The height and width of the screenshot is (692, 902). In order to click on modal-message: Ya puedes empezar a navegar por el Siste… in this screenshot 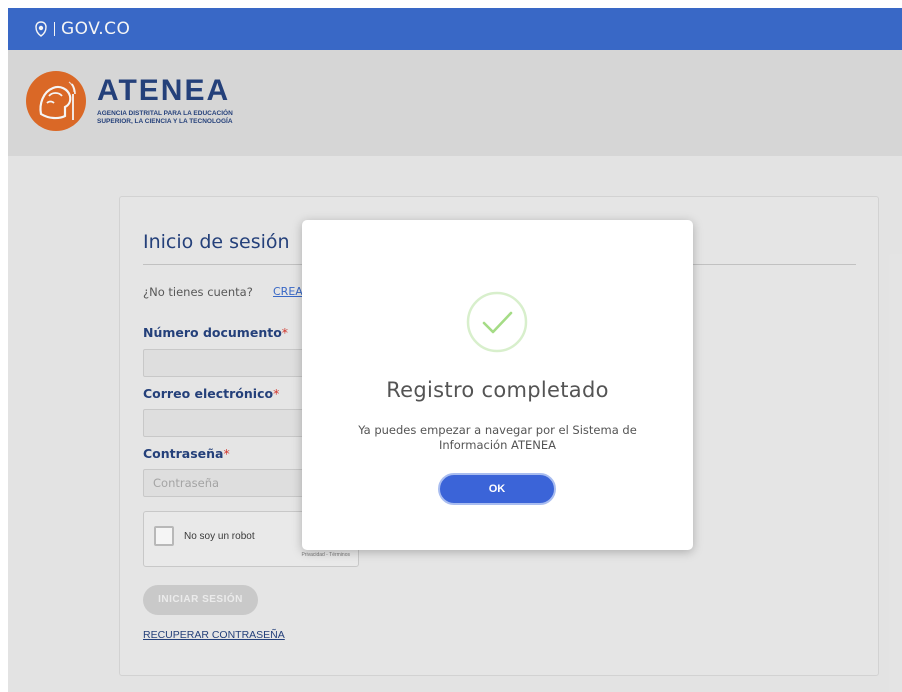, I will do `click(497, 438)`.